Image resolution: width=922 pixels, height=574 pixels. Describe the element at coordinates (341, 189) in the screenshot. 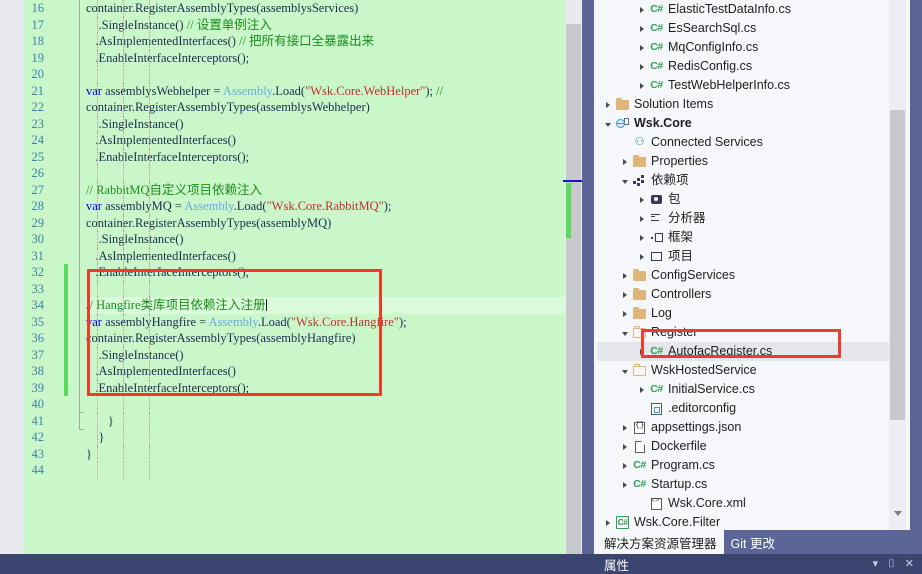

I see `code-line: // RabbitMQ自定义项目依赖注入` at that location.